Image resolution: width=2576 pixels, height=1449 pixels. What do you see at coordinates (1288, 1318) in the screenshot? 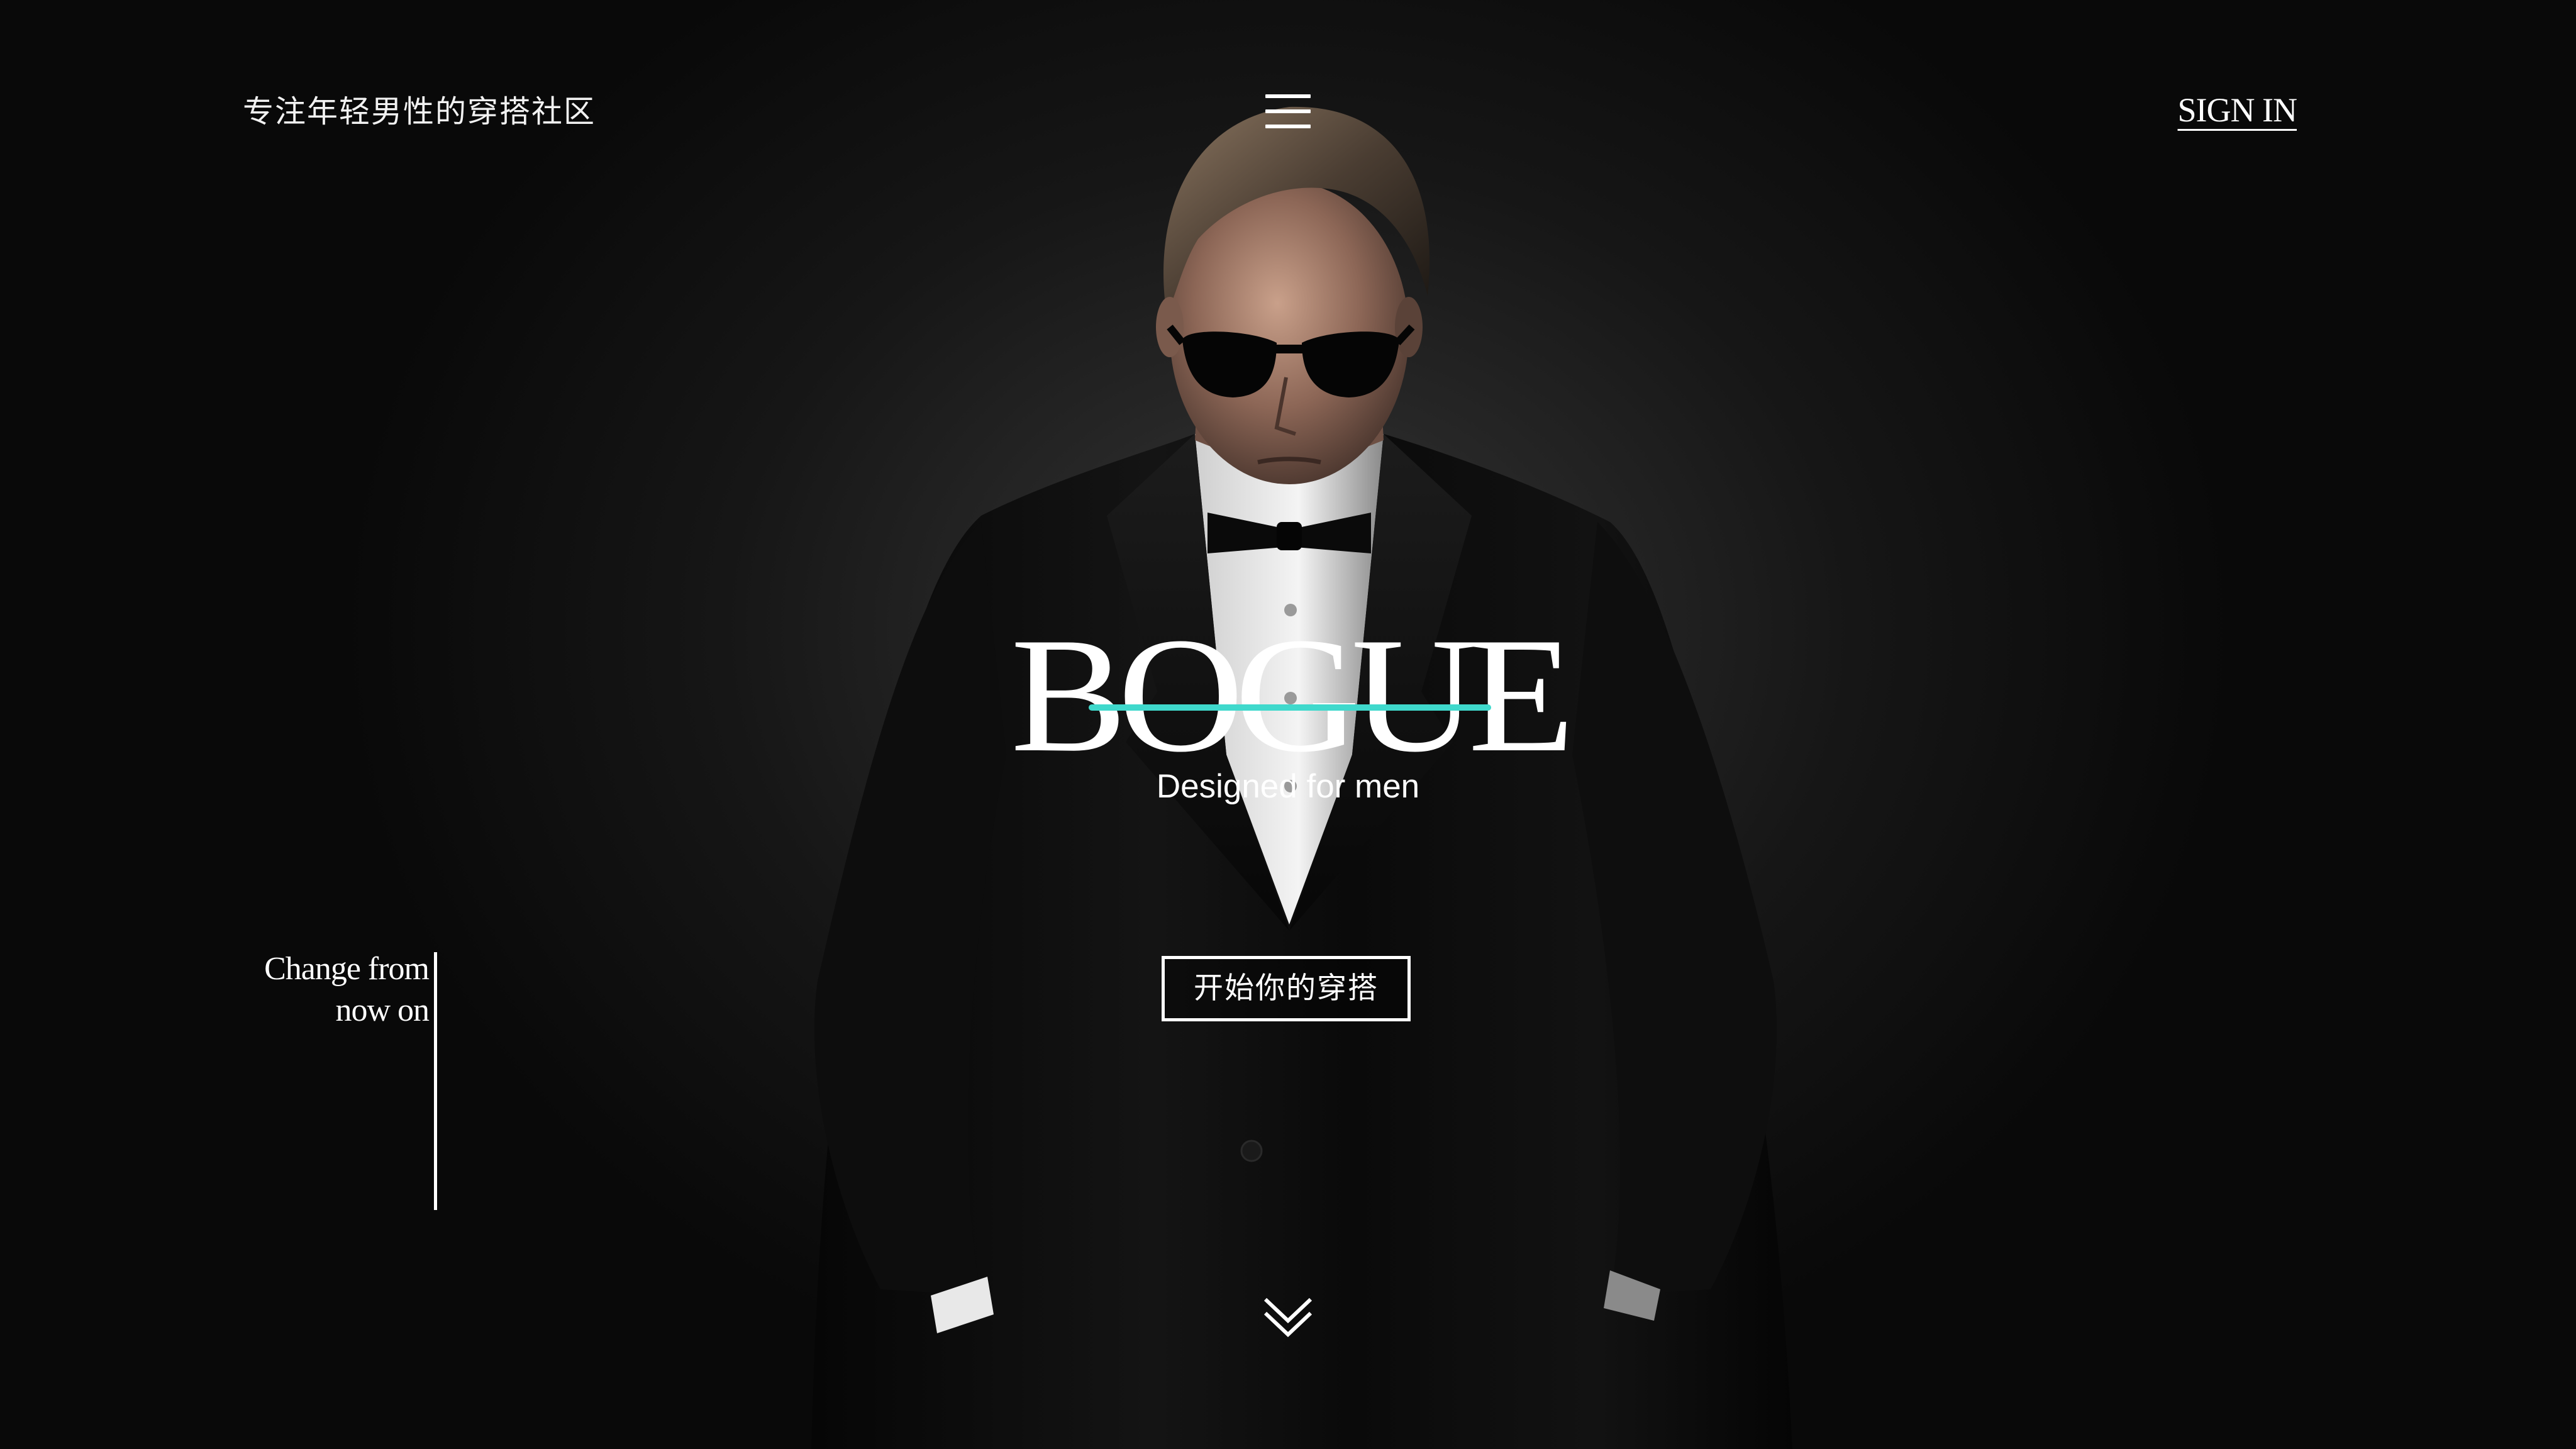
I see `double-chevron-down-icon` at bounding box center [1288, 1318].